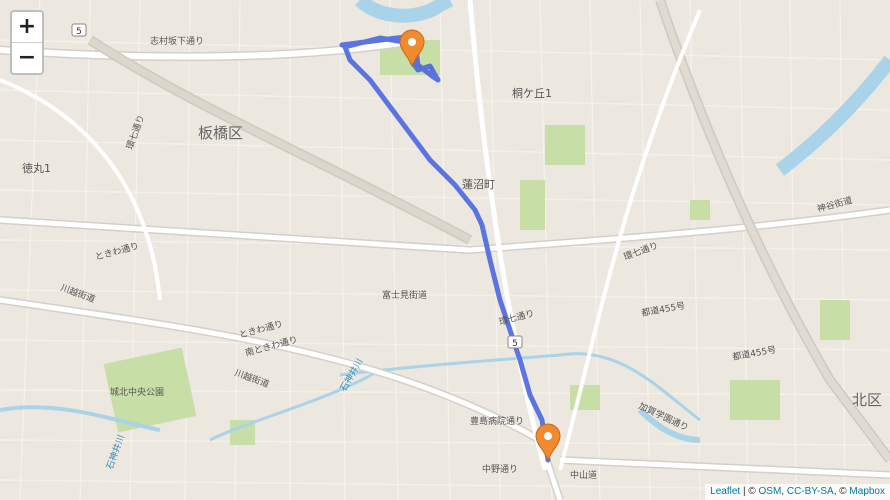 This screenshot has height=500, width=890. Describe the element at coordinates (79, 32) in the screenshot. I see `route-shield-label: 5` at that location.